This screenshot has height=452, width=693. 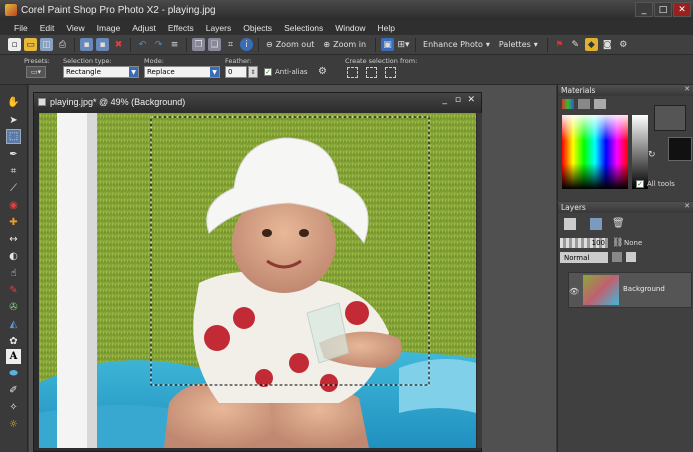 What do you see at coordinates (390, 72) in the screenshot?
I see `selection-from-merged-icon` at bounding box center [390, 72].